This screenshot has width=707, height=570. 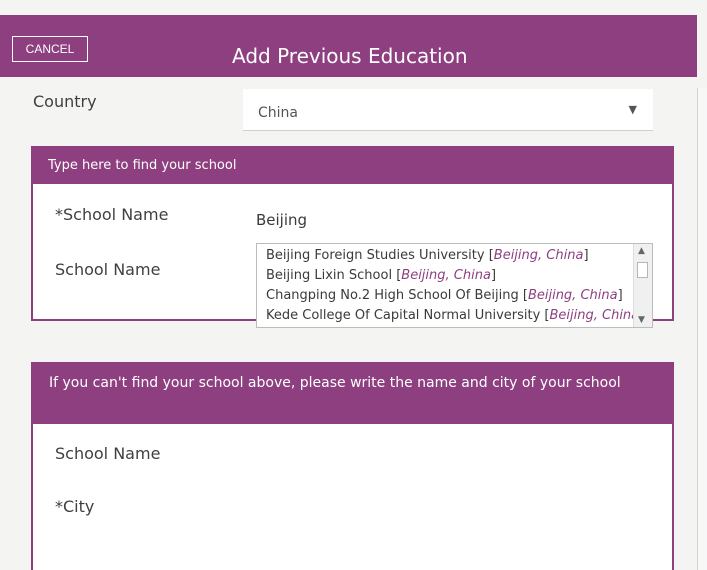 I want to click on manual-school-name-input, so click(x=455, y=456).